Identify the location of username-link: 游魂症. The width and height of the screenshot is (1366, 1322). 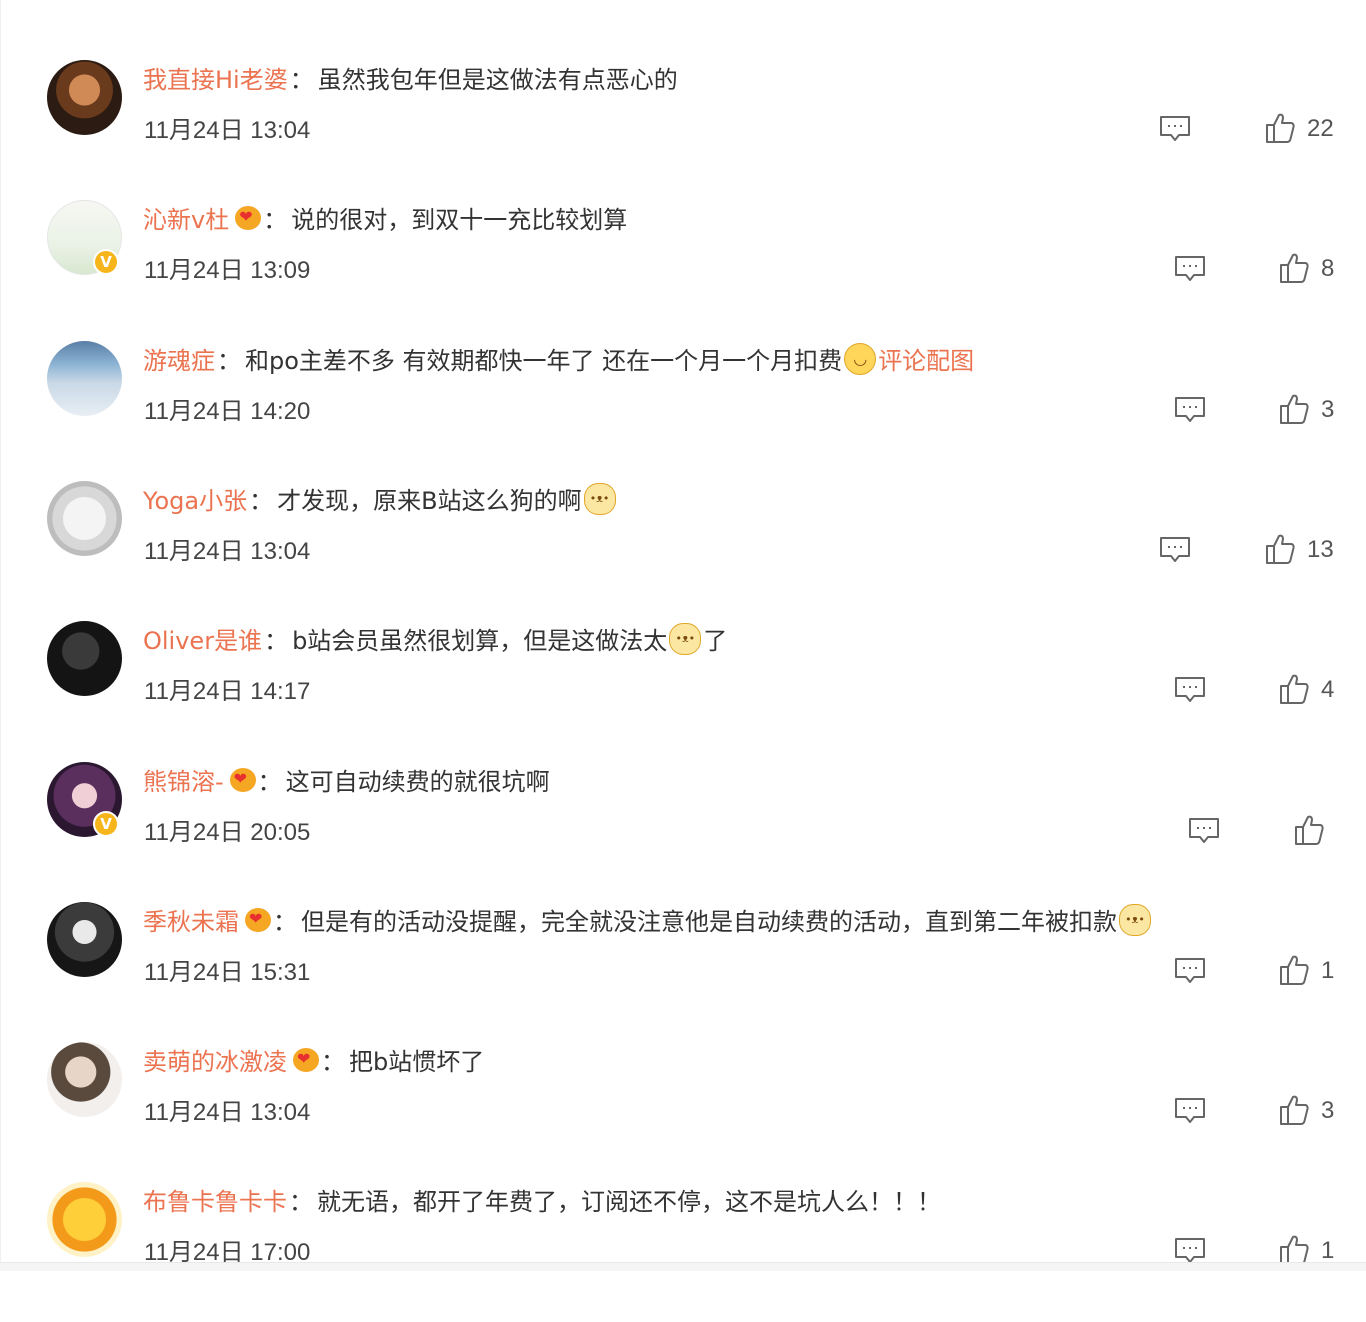
(179, 361).